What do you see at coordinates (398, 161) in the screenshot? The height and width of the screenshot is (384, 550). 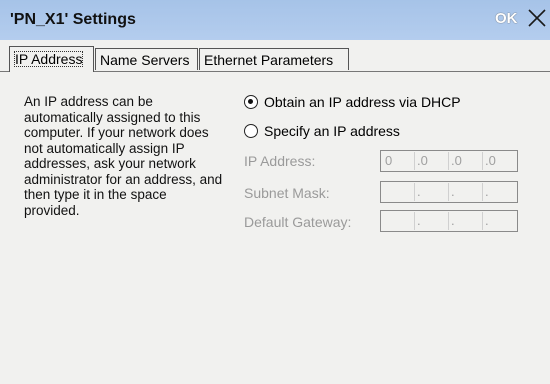 I see `ip-octet-1: 0` at bounding box center [398, 161].